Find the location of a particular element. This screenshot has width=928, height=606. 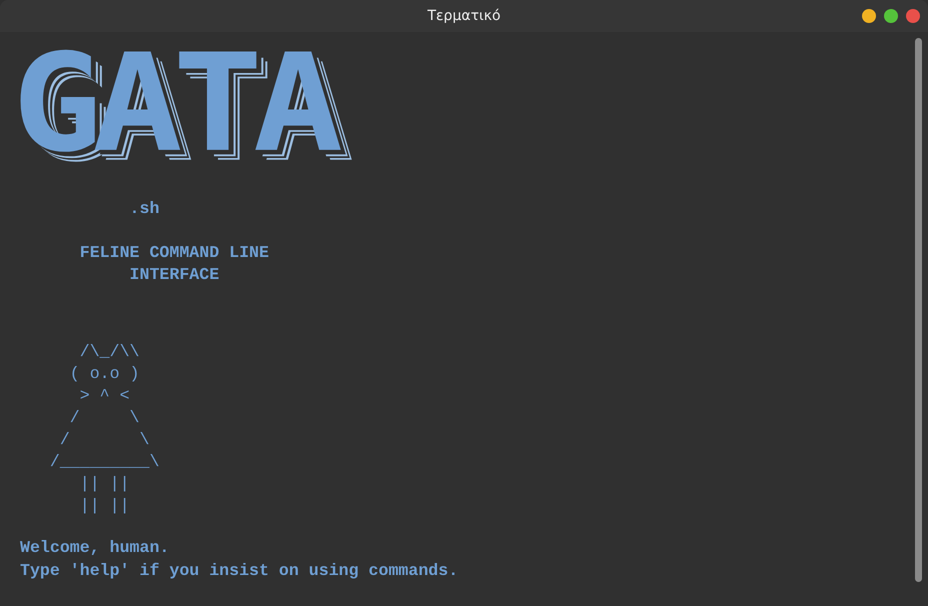

close-button is located at coordinates (913, 16).